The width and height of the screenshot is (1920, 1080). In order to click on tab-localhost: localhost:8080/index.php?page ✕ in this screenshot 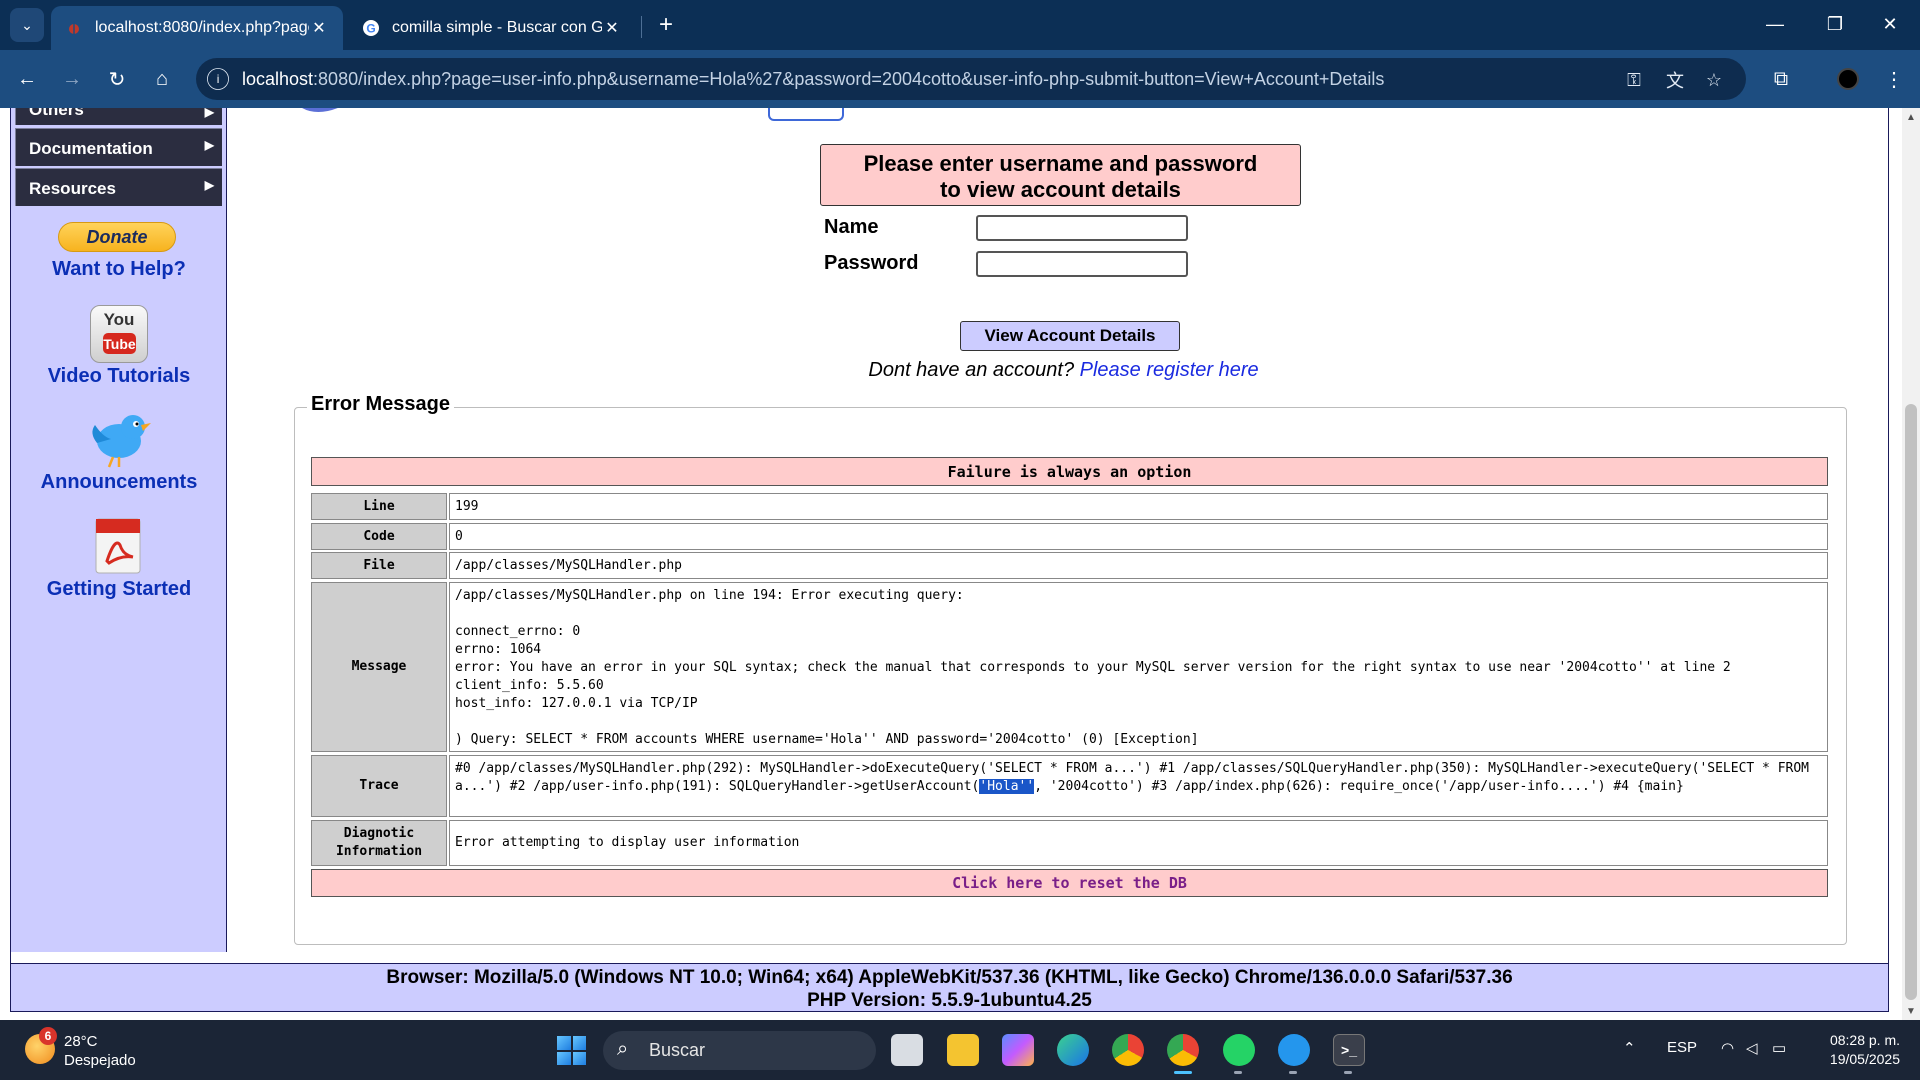, I will do `click(197, 28)`.